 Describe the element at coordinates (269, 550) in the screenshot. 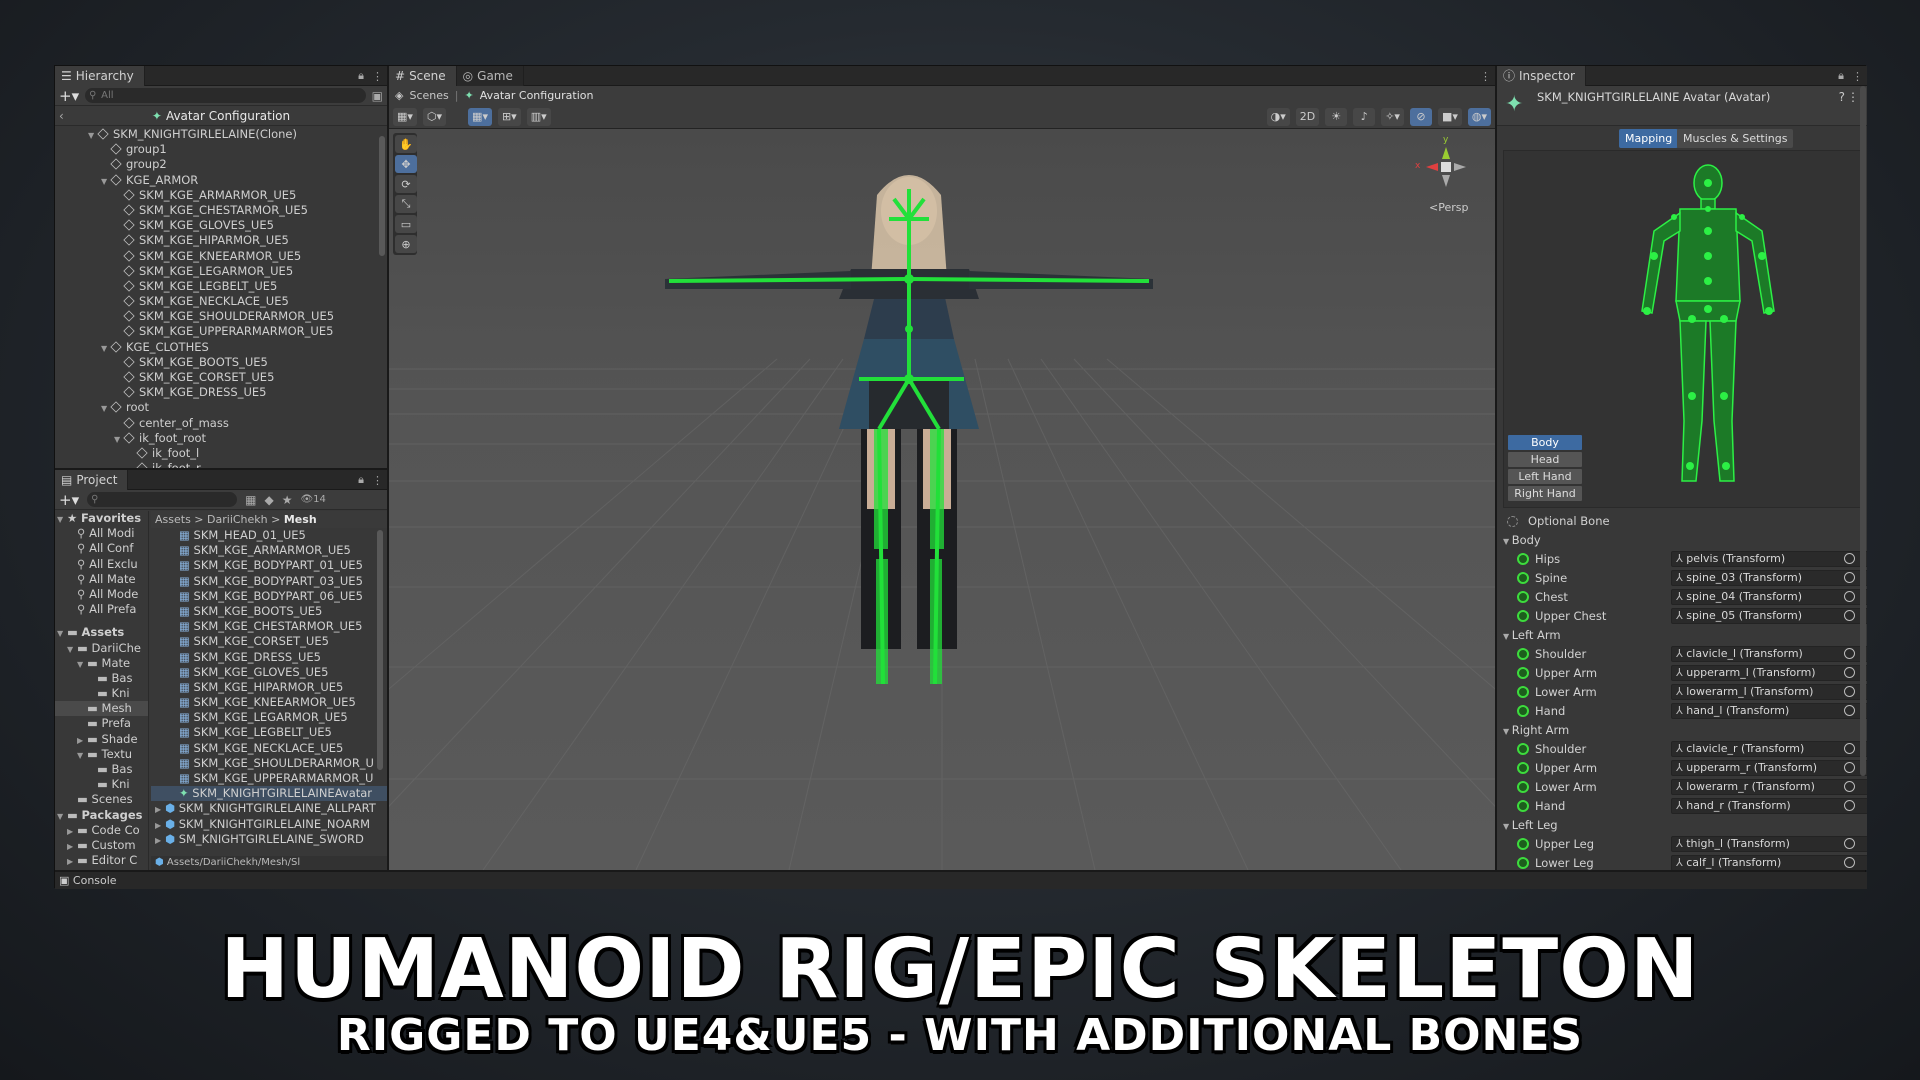

I see `file-item: ▦ SKM_KGE_ARMARMOR_UE5` at that location.